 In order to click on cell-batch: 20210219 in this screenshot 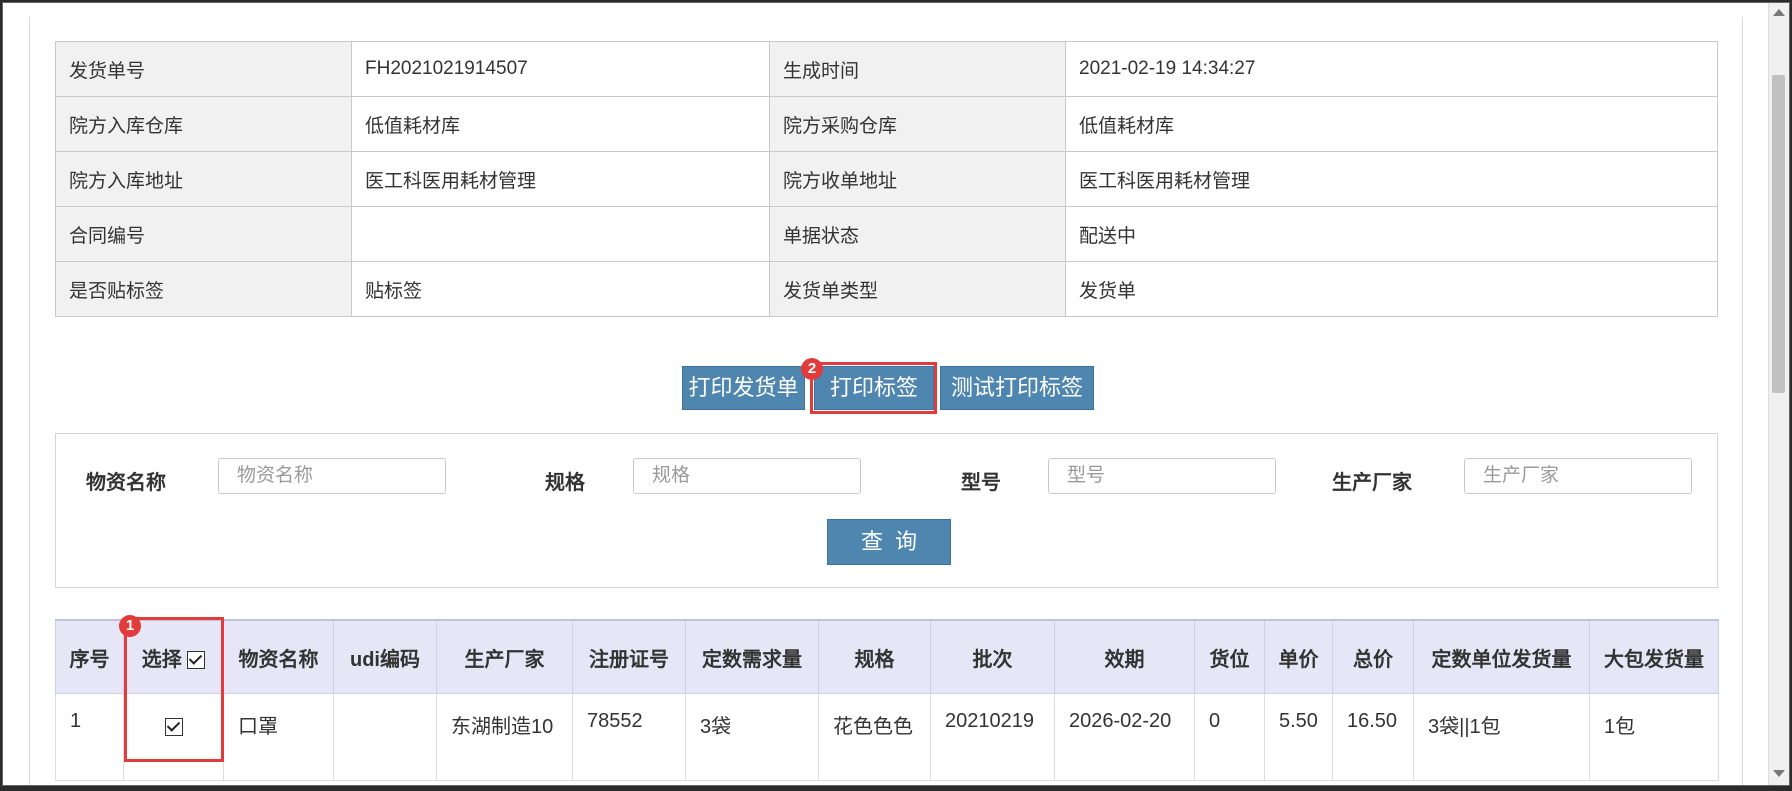, I will do `click(992, 737)`.